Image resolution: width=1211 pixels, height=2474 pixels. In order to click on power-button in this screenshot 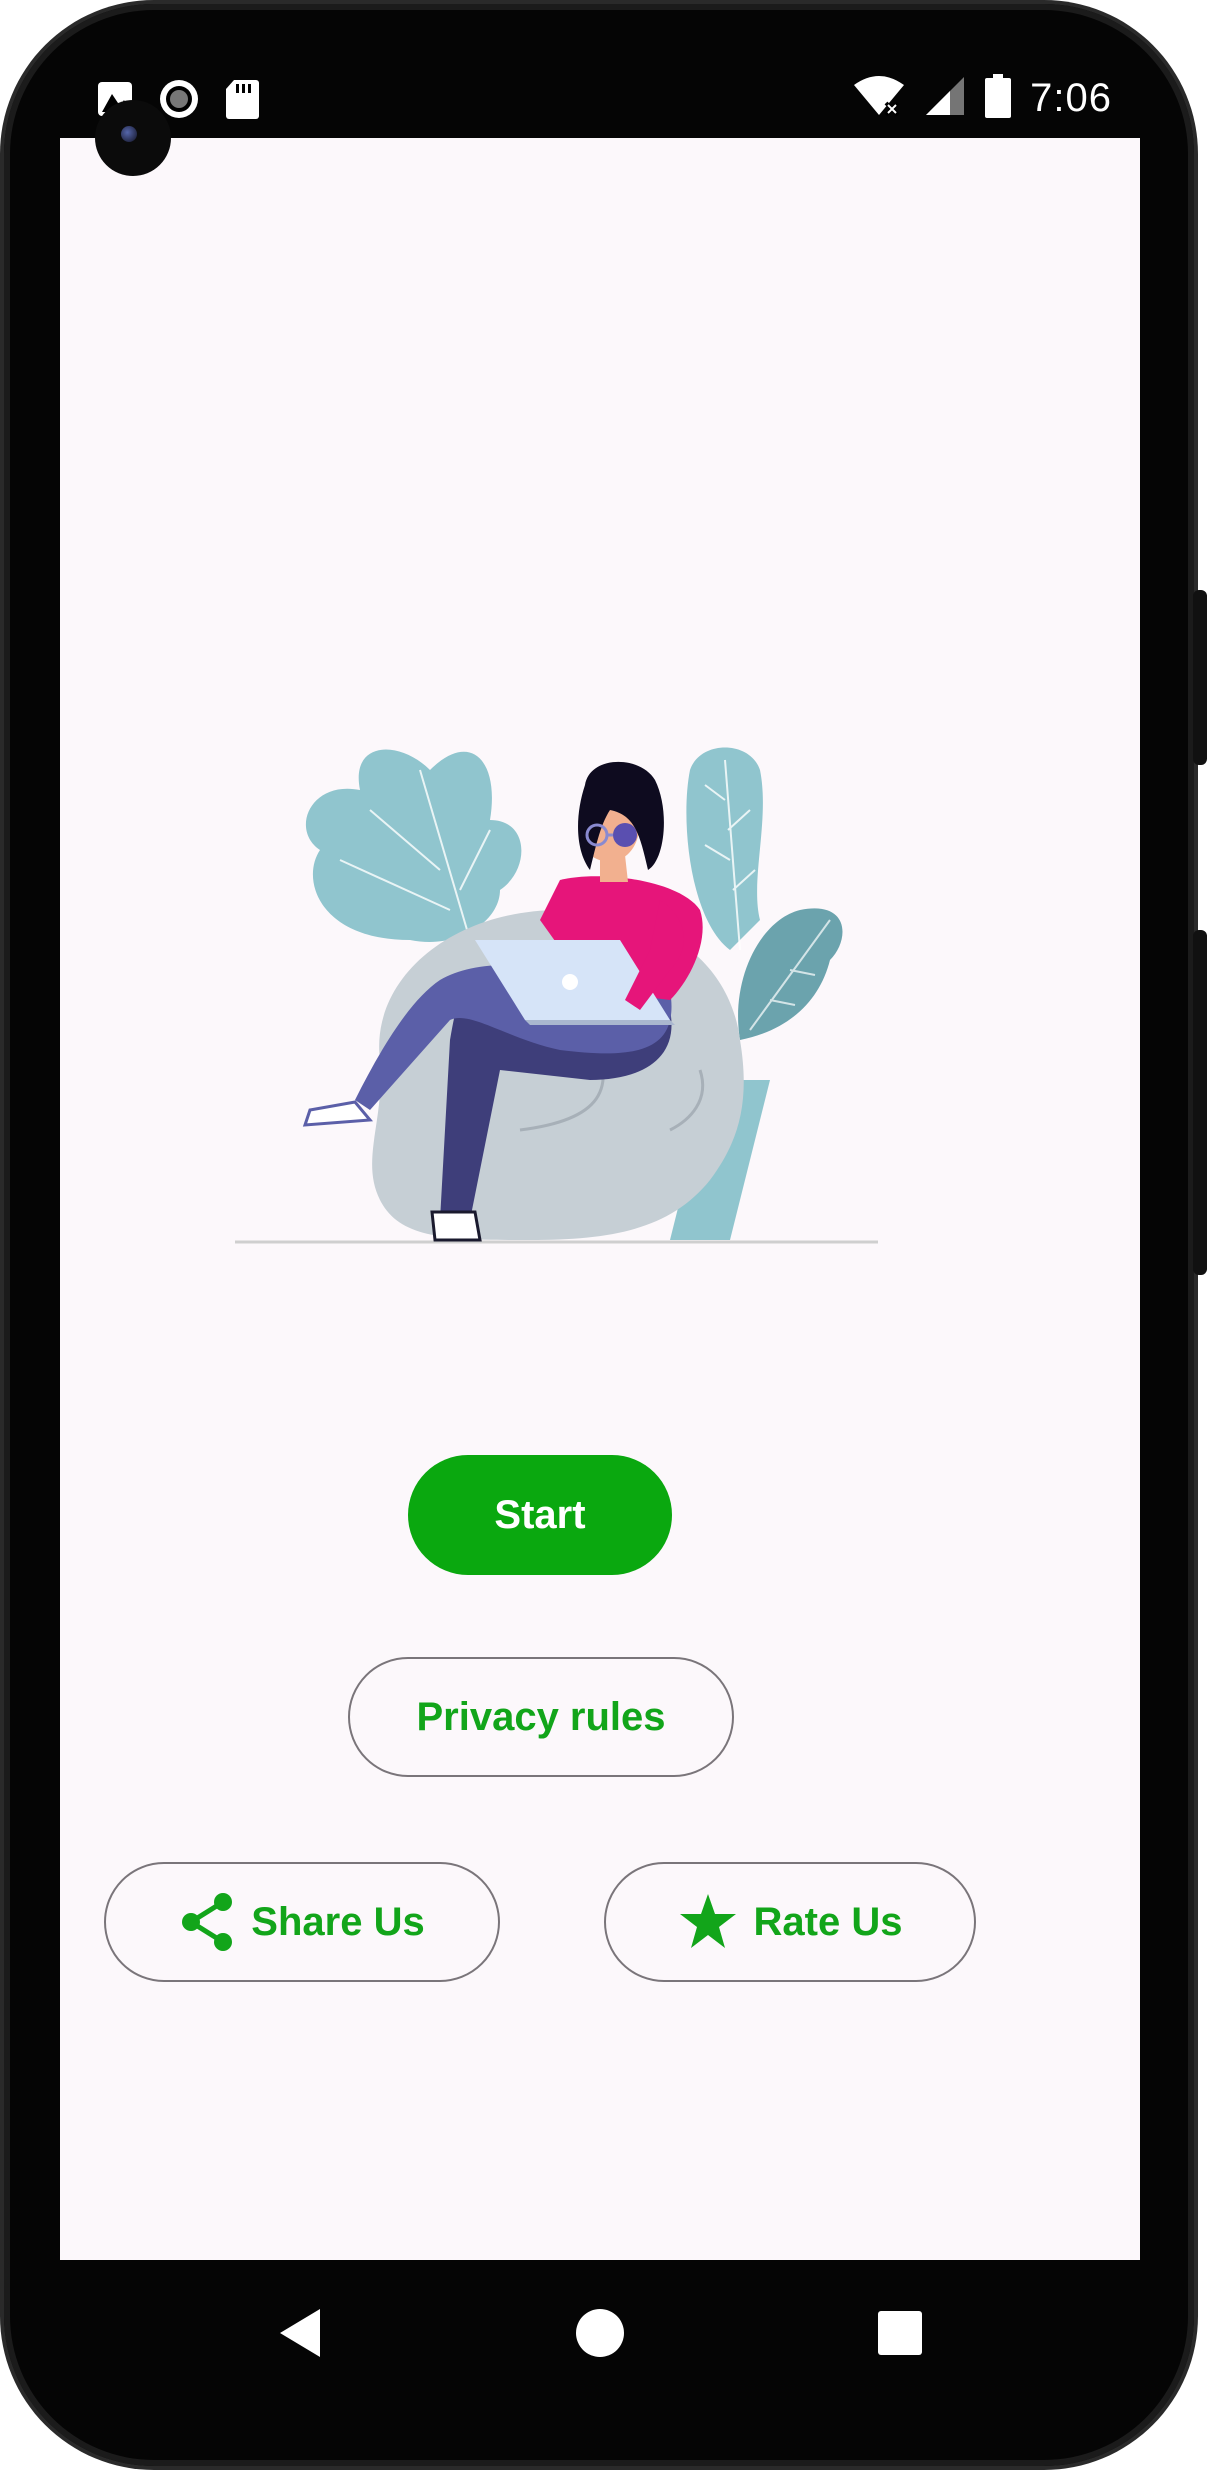, I will do `click(1200, 677)`.